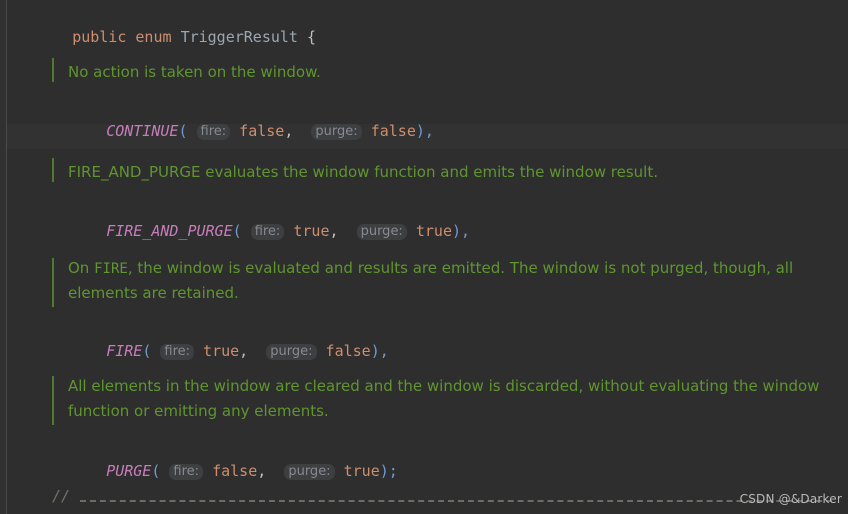 The image size is (848, 514). I want to click on param-hint-purge-fire: purge:, so click(291, 352).